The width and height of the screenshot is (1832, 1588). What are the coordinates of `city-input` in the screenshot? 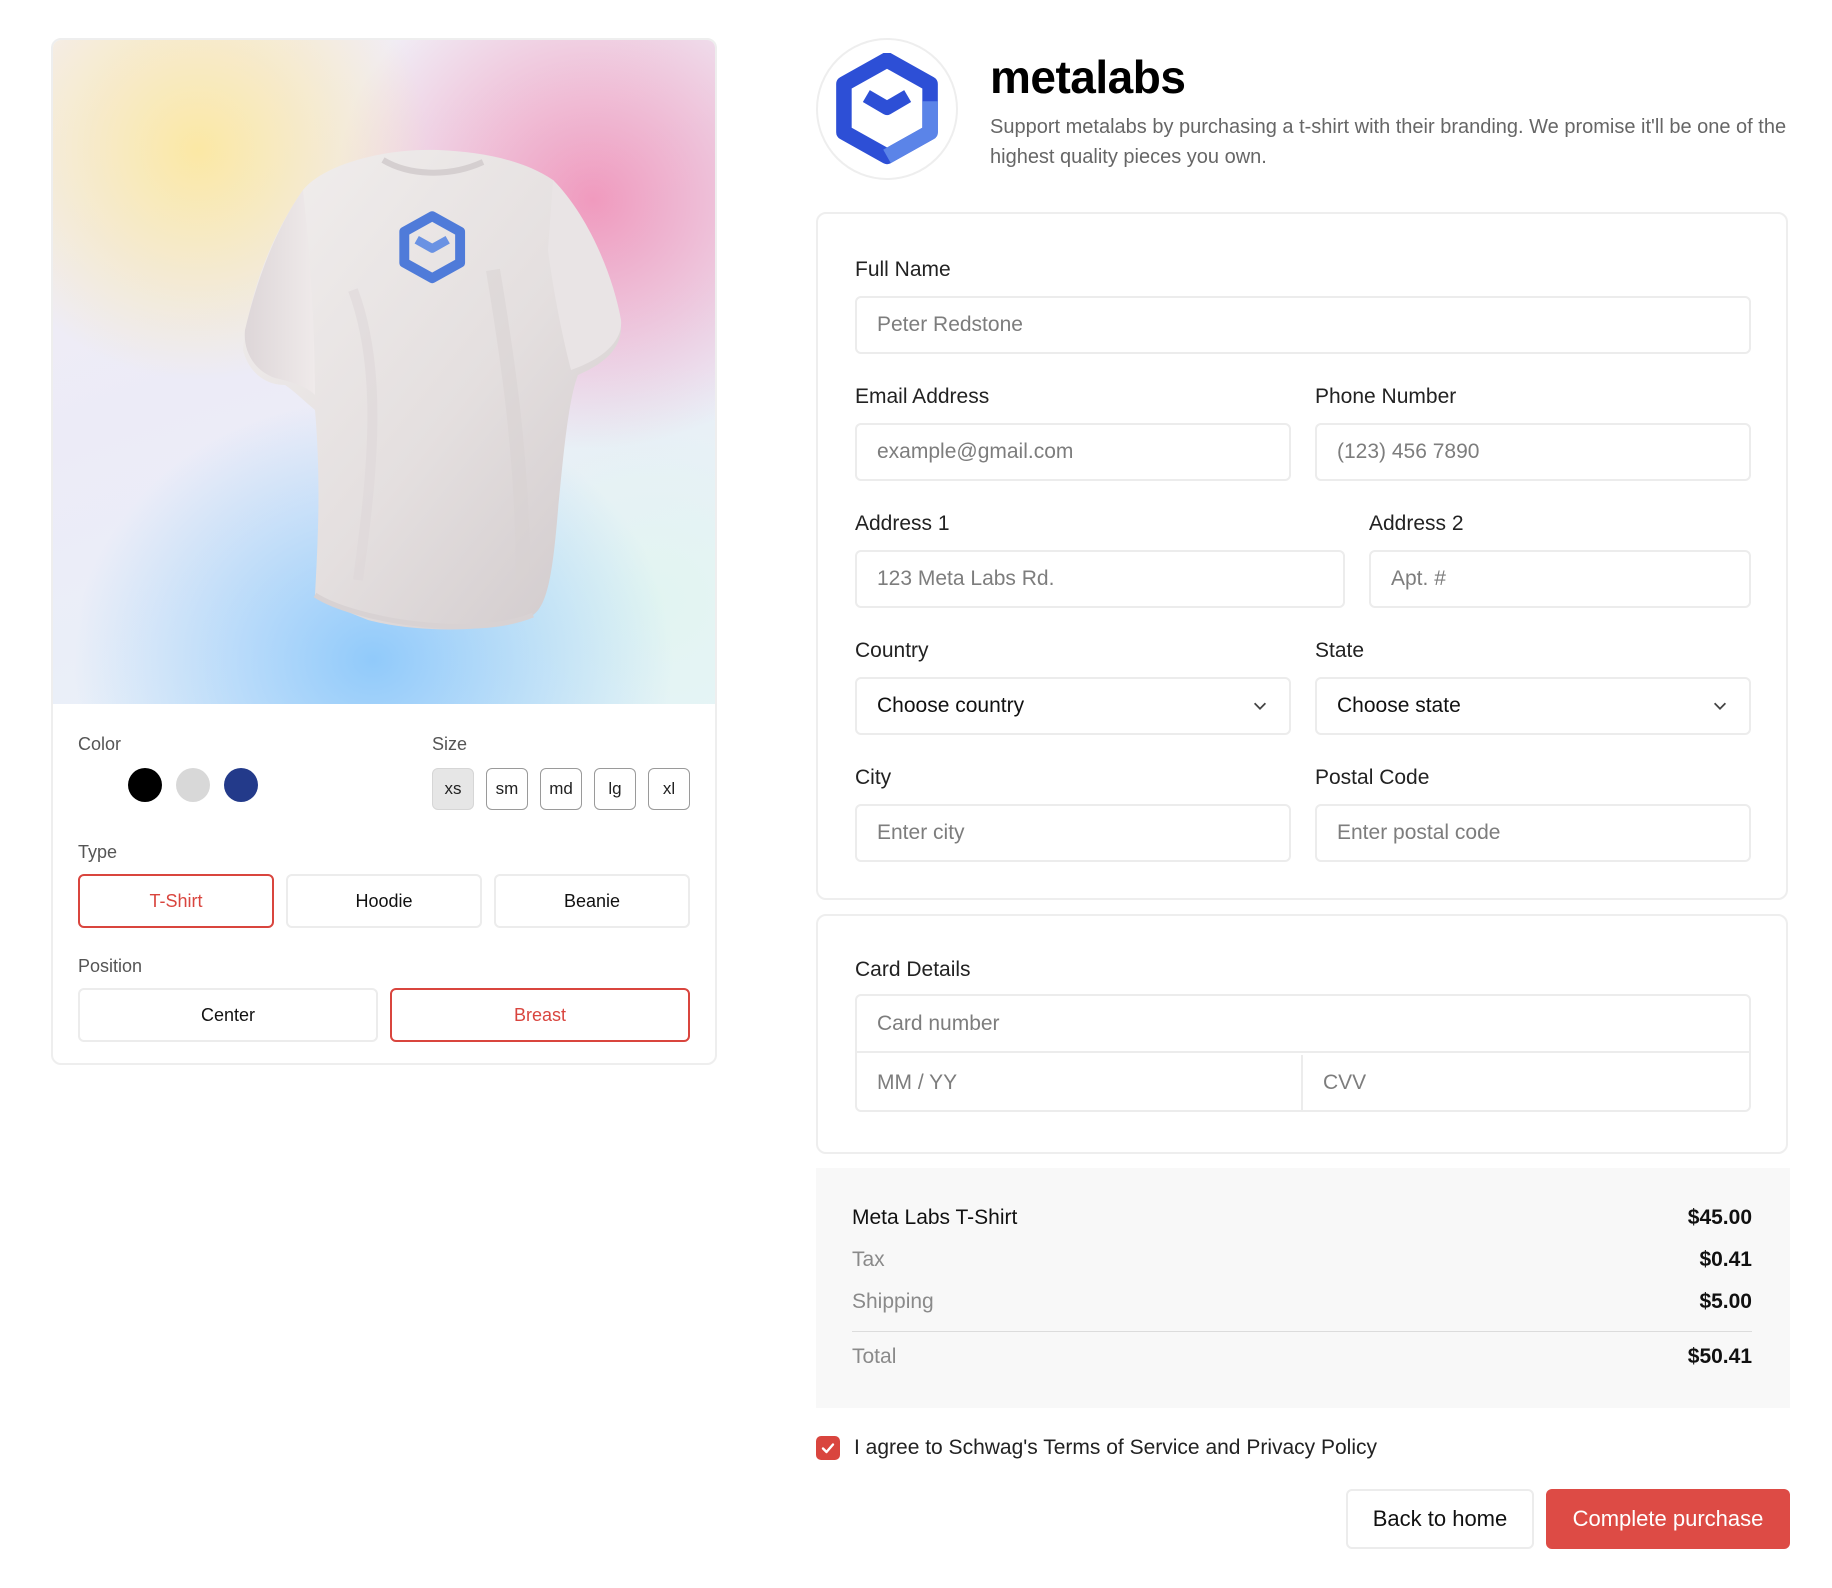 It's located at (1073, 833).